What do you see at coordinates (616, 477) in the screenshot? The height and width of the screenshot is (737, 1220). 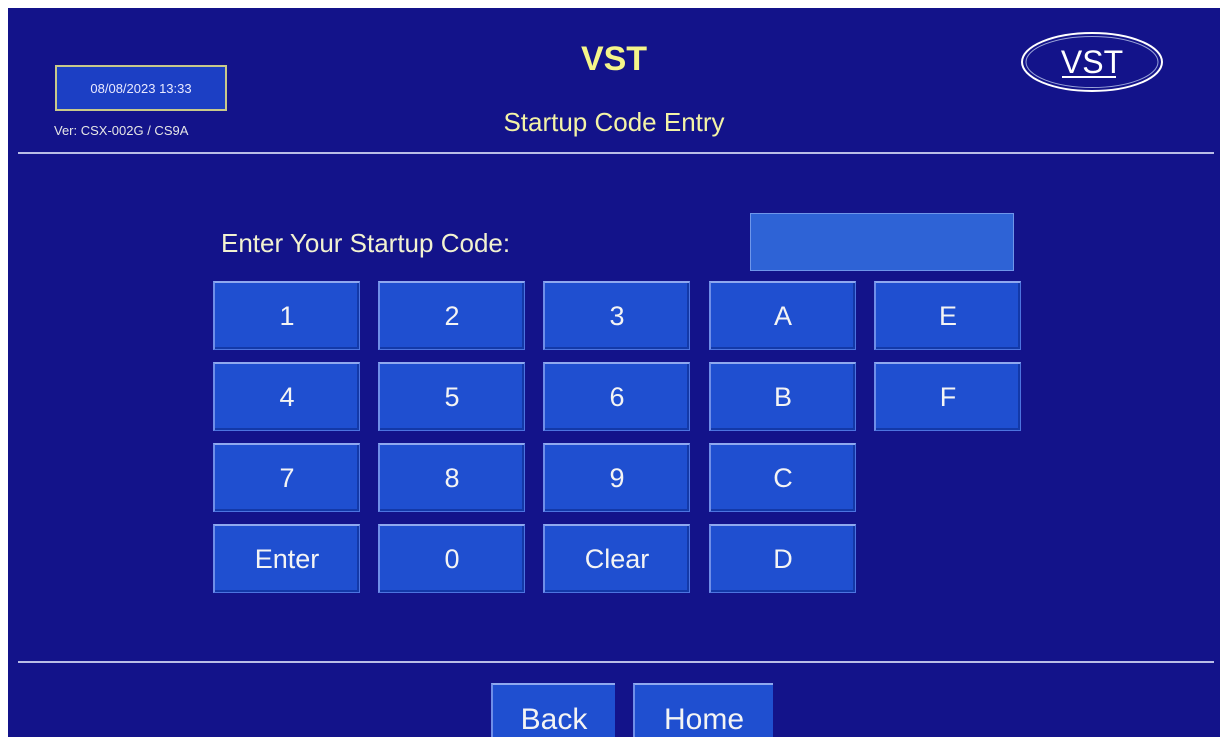 I see `key-9: 9` at bounding box center [616, 477].